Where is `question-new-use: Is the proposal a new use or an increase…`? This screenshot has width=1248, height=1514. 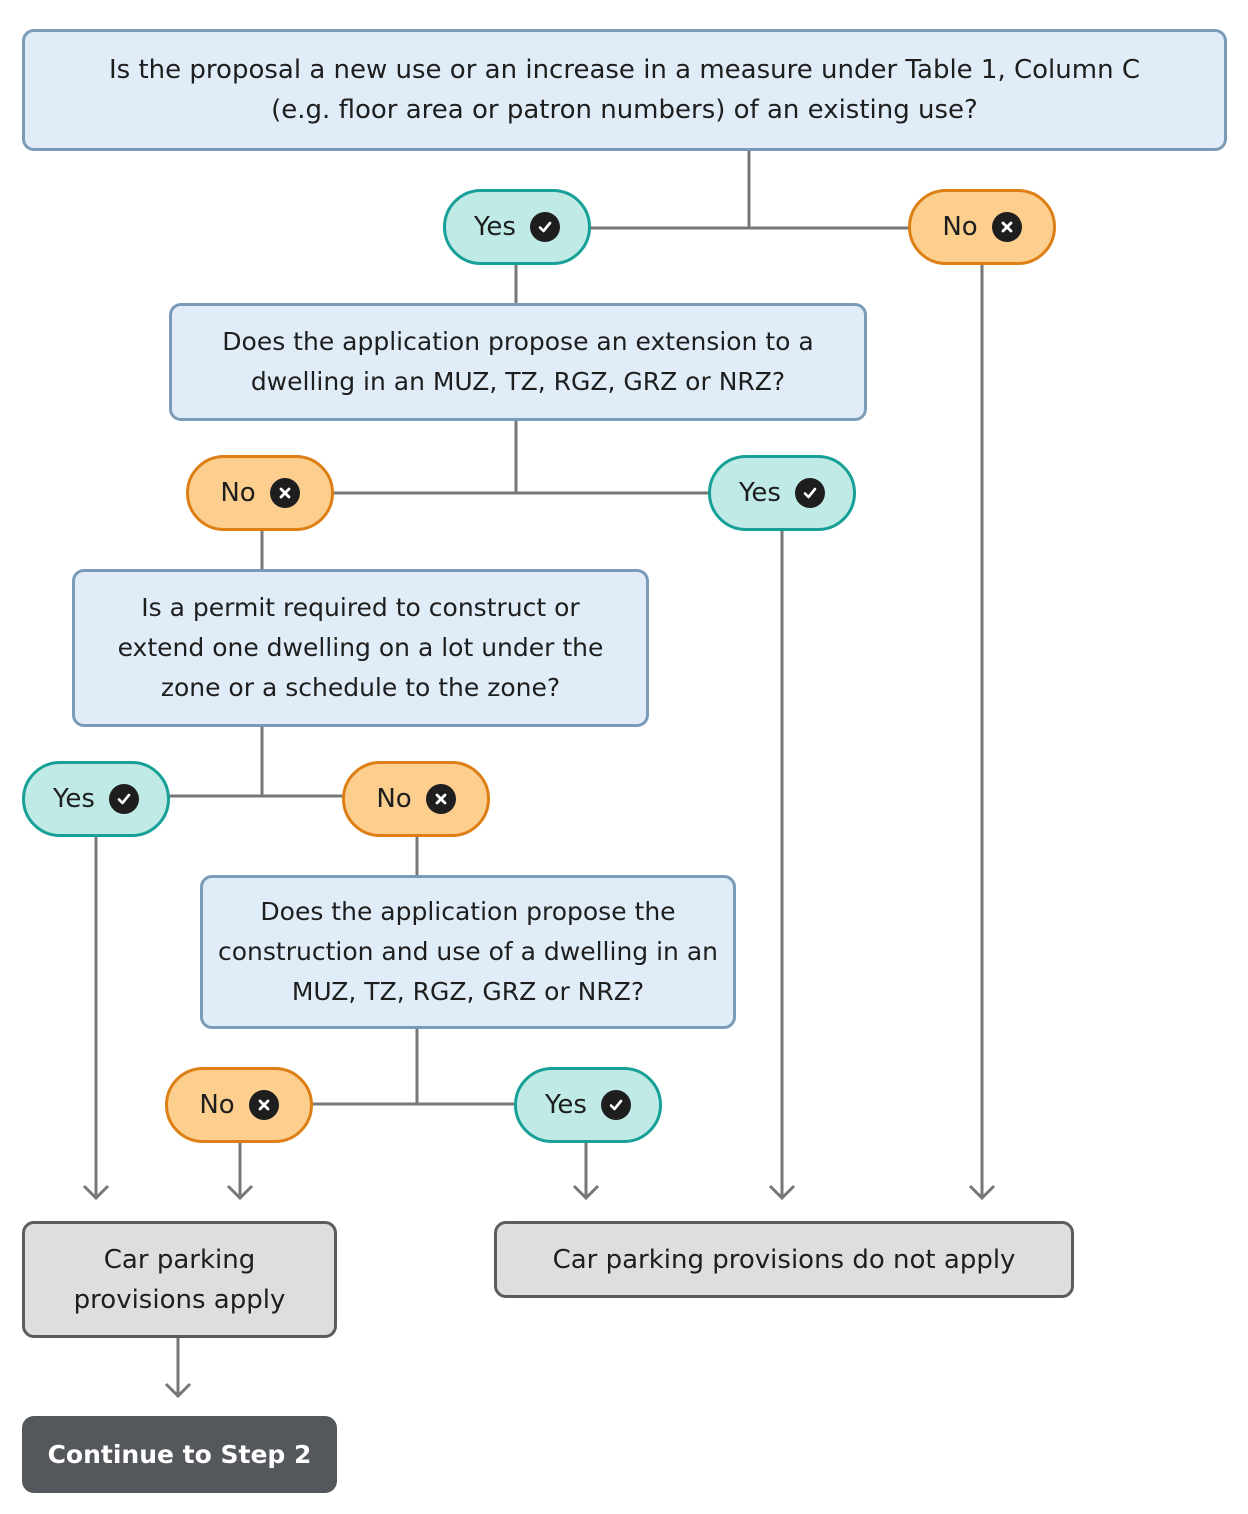
question-new-use: Is the proposal a new use or an increase… is located at coordinates (624, 90).